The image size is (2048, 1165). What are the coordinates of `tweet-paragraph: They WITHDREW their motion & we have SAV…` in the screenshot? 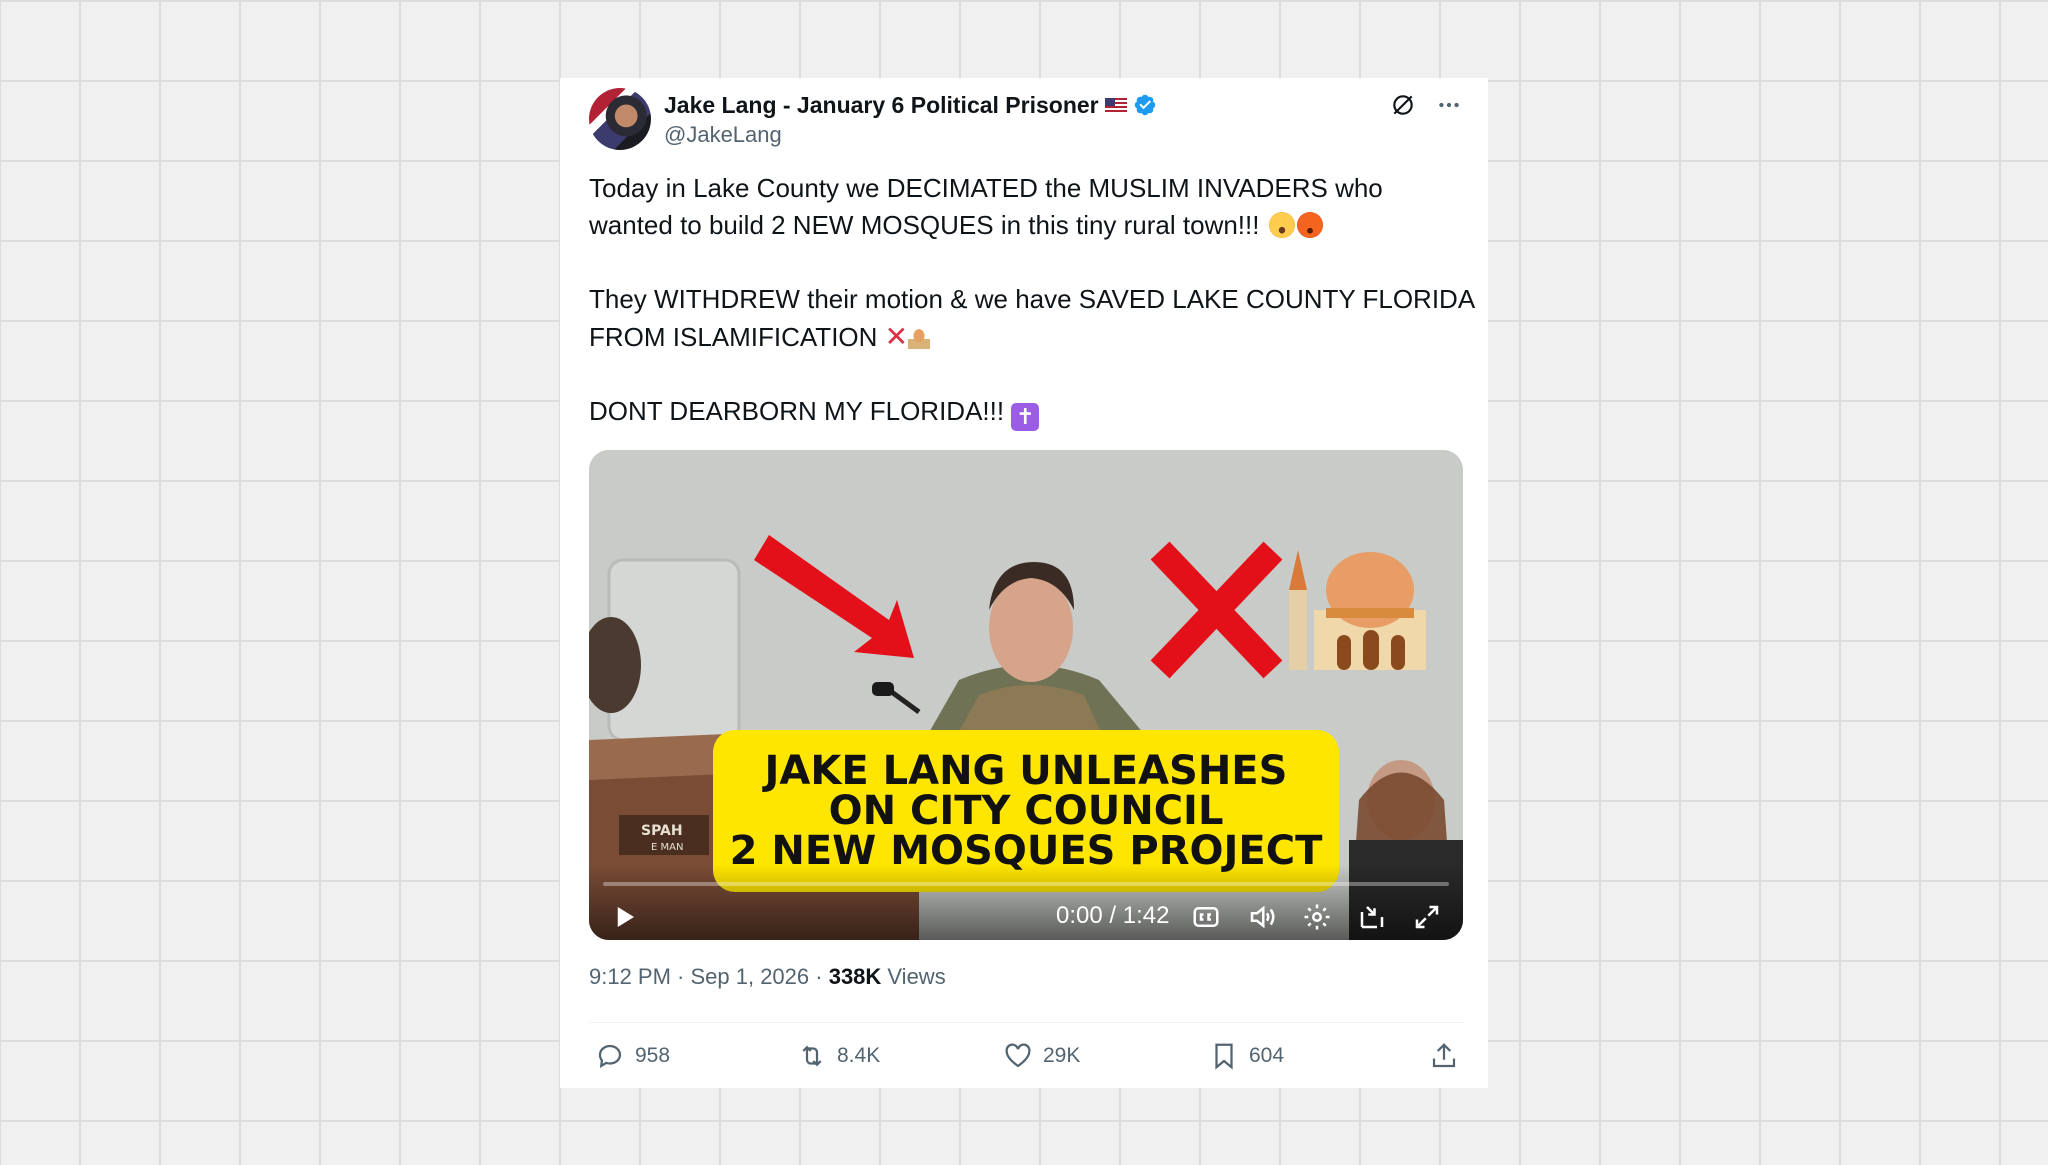 It's located at (1032, 318).